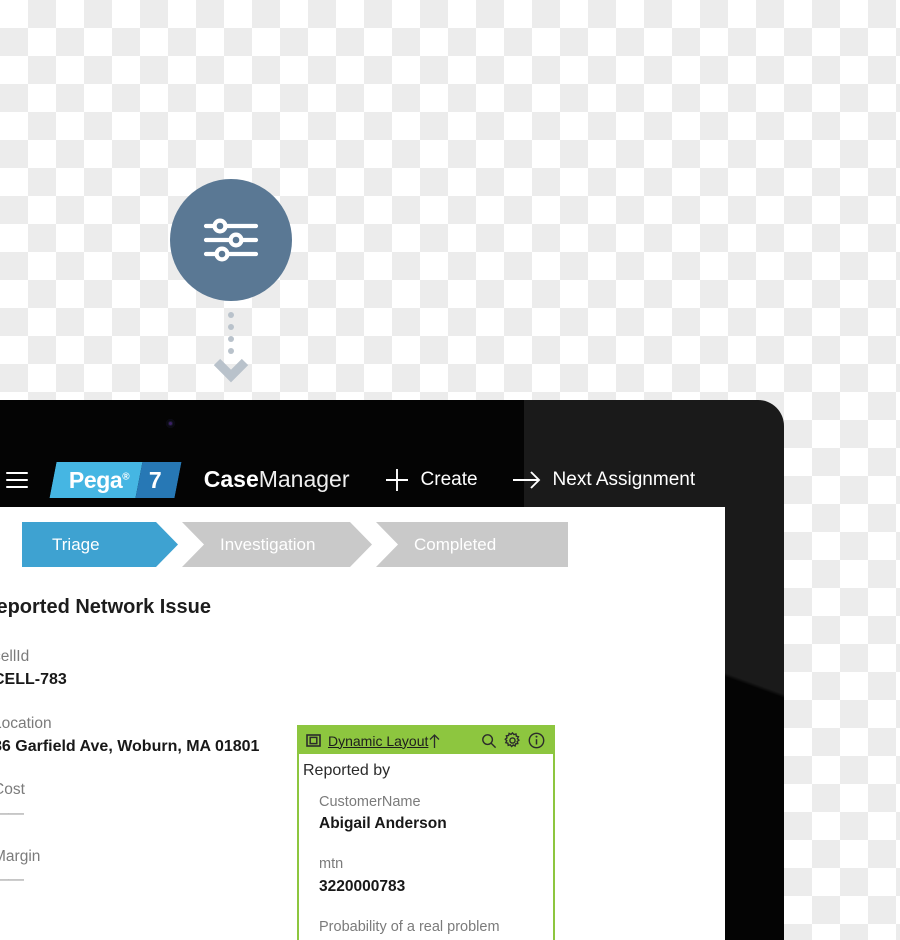  What do you see at coordinates (527, 480) in the screenshot?
I see `arrow-right-icon` at bounding box center [527, 480].